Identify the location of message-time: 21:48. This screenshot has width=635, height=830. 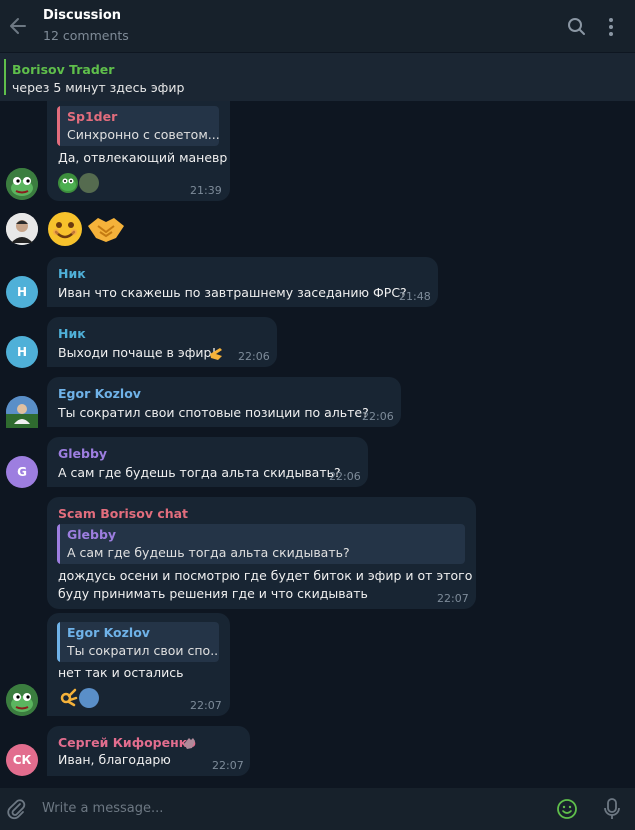
(415, 296).